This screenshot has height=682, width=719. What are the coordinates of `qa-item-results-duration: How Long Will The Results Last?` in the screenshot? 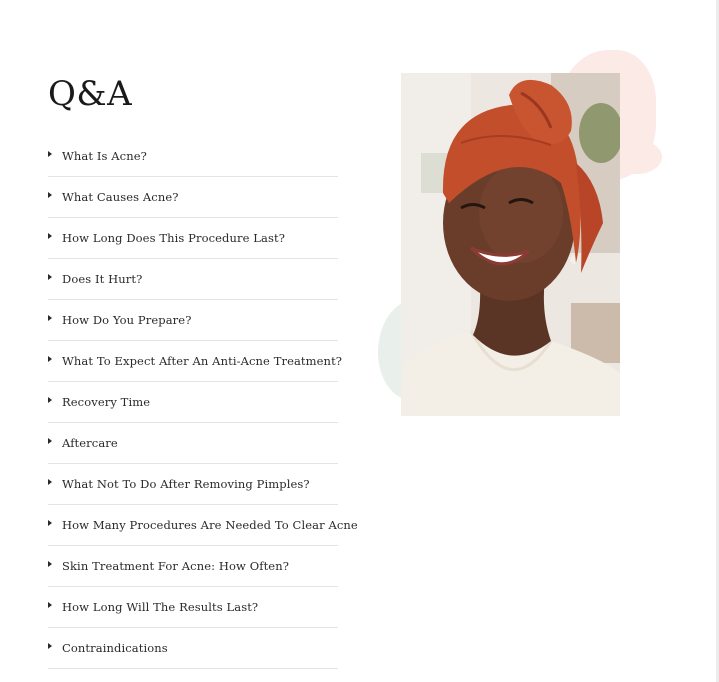 It's located at (193, 607).